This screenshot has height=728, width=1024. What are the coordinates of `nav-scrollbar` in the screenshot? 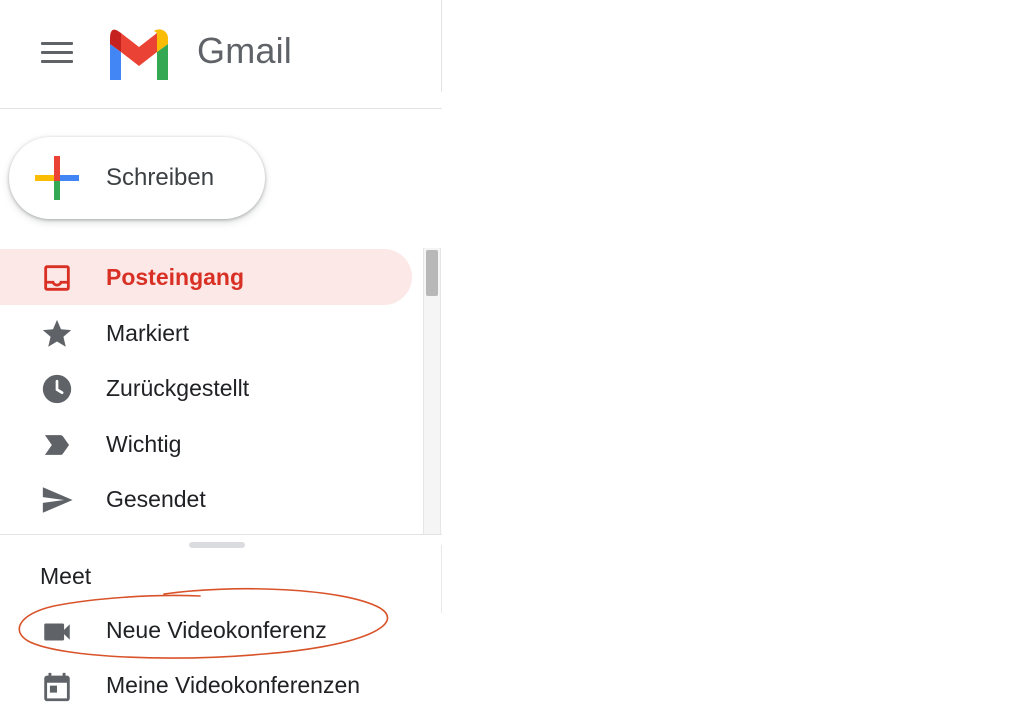 It's located at (432, 391).